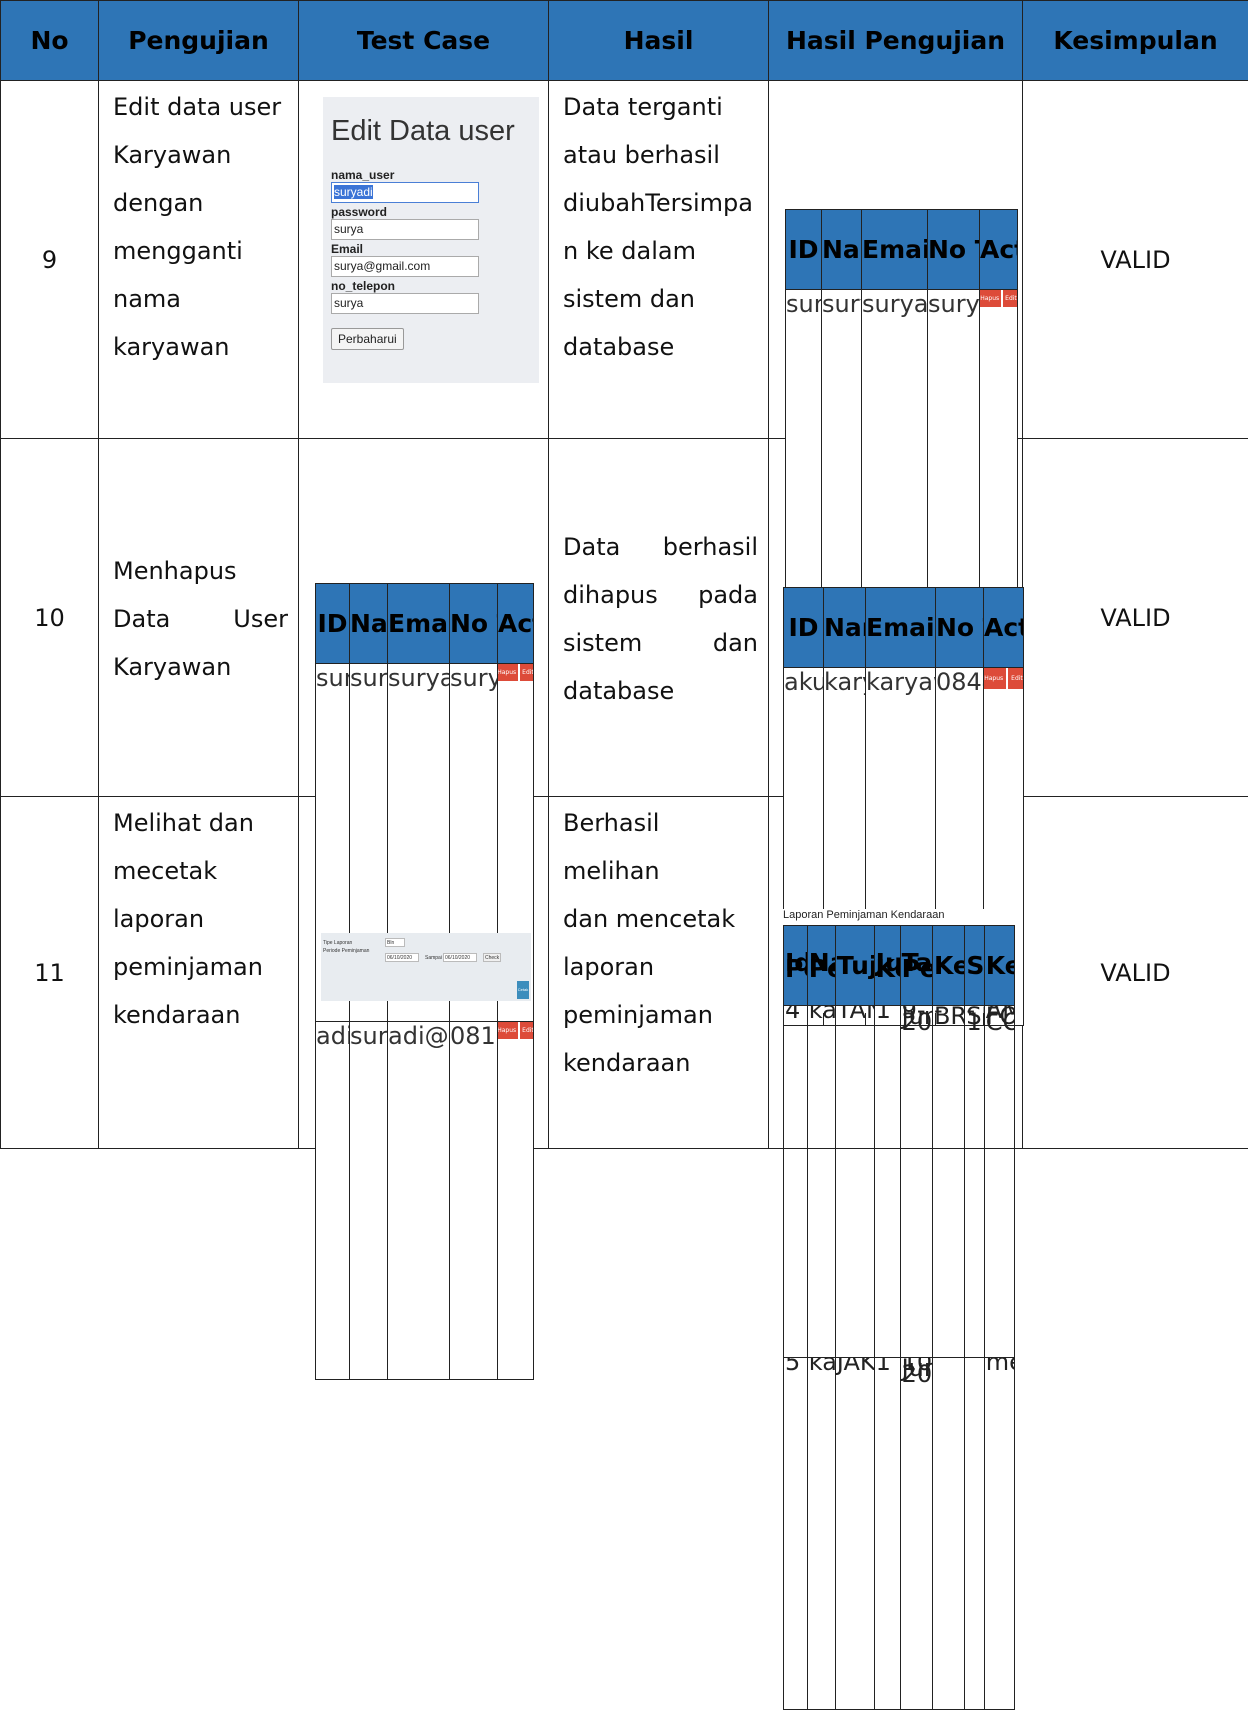  Describe the element at coordinates (405, 303) in the screenshot. I see `telepon-input: surya` at that location.